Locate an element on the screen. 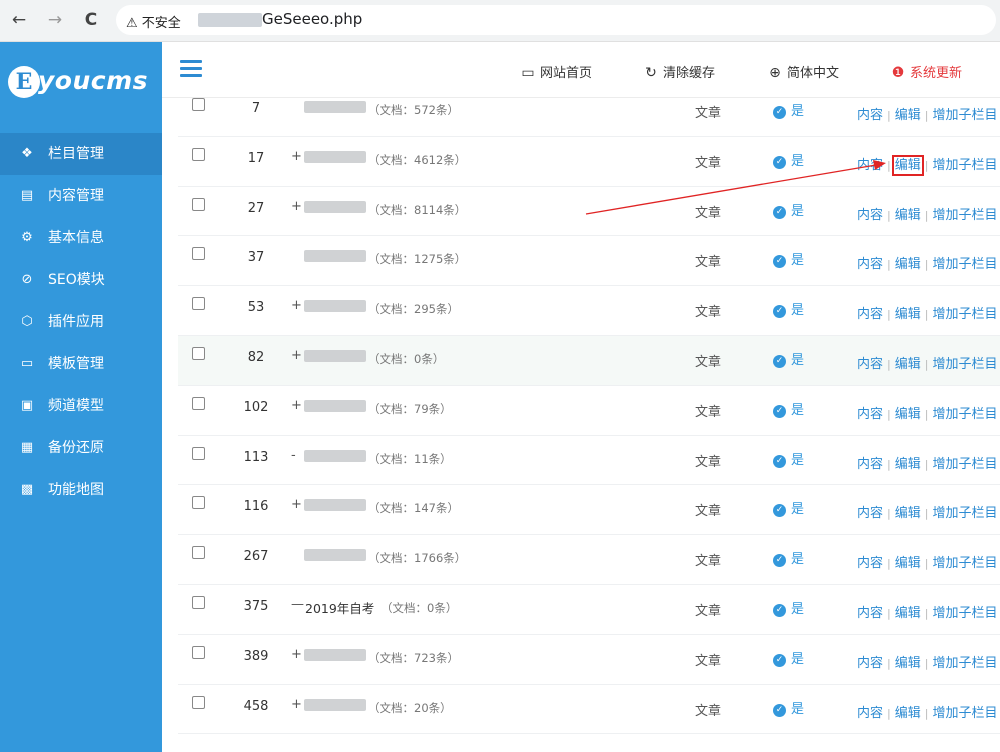 Image resolution: width=1000 pixels, height=752 pixels. reload-icon: C is located at coordinates (91, 20).